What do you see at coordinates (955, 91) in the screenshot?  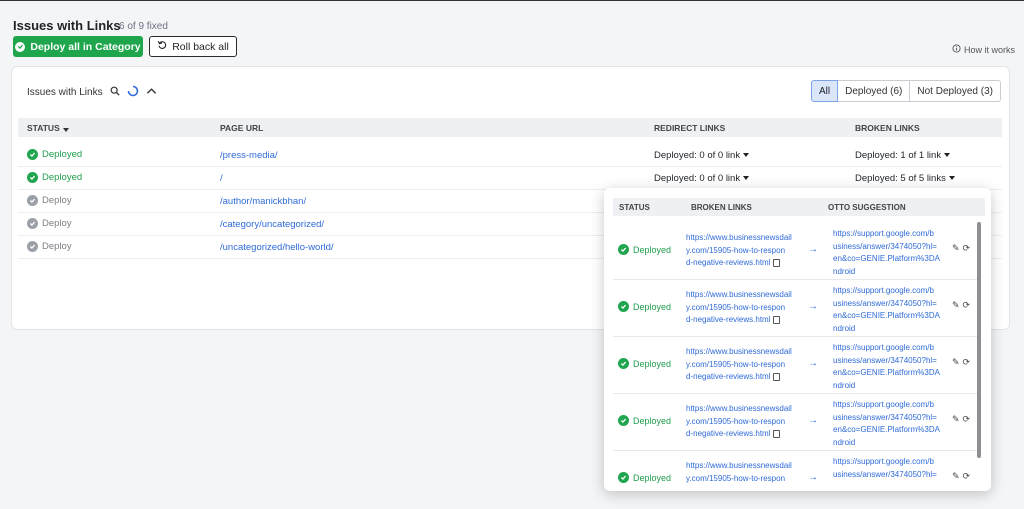 I see `filter-not-deployed: Not Deployed (3)` at bounding box center [955, 91].